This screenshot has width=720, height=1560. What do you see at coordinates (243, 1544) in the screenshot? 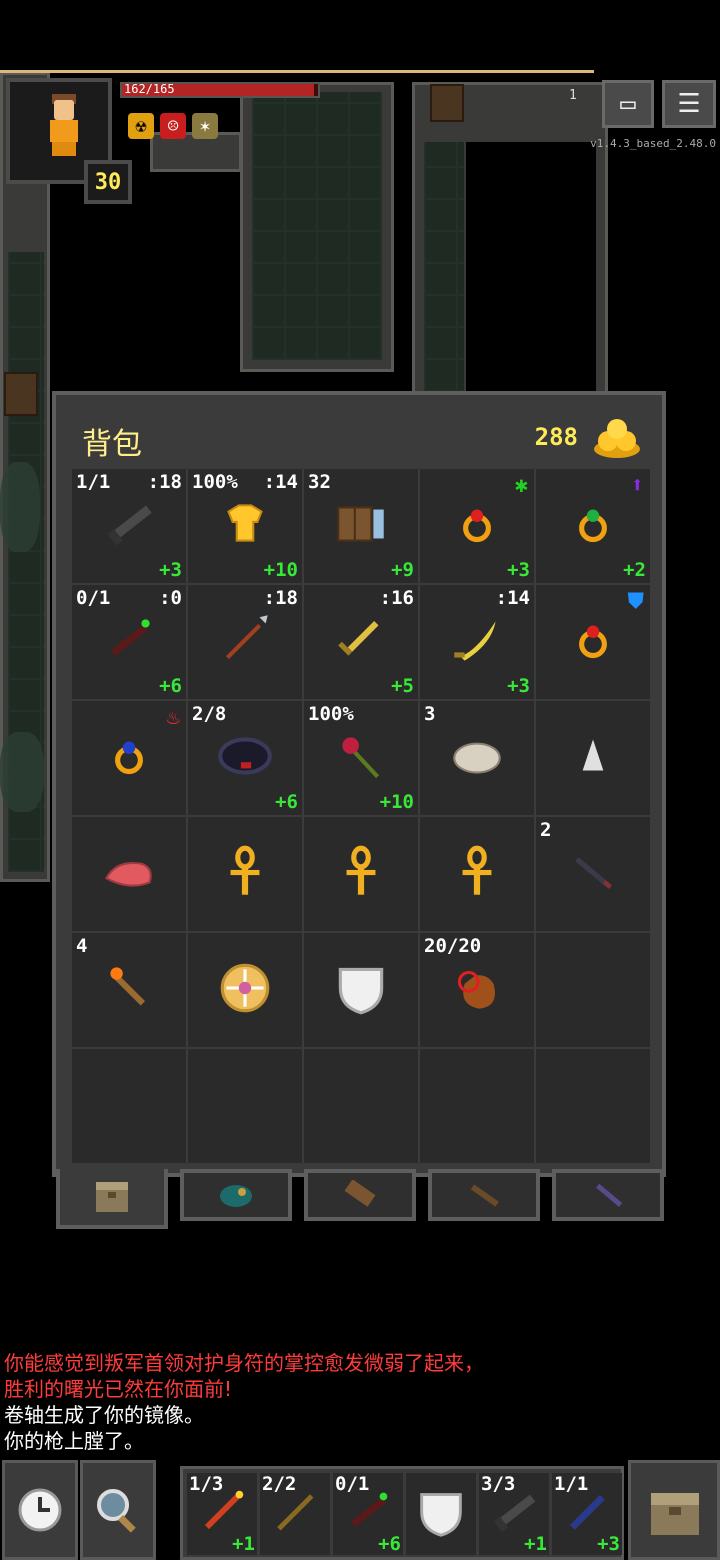
I see `quickslot-upgrade-label: +1` at bounding box center [243, 1544].